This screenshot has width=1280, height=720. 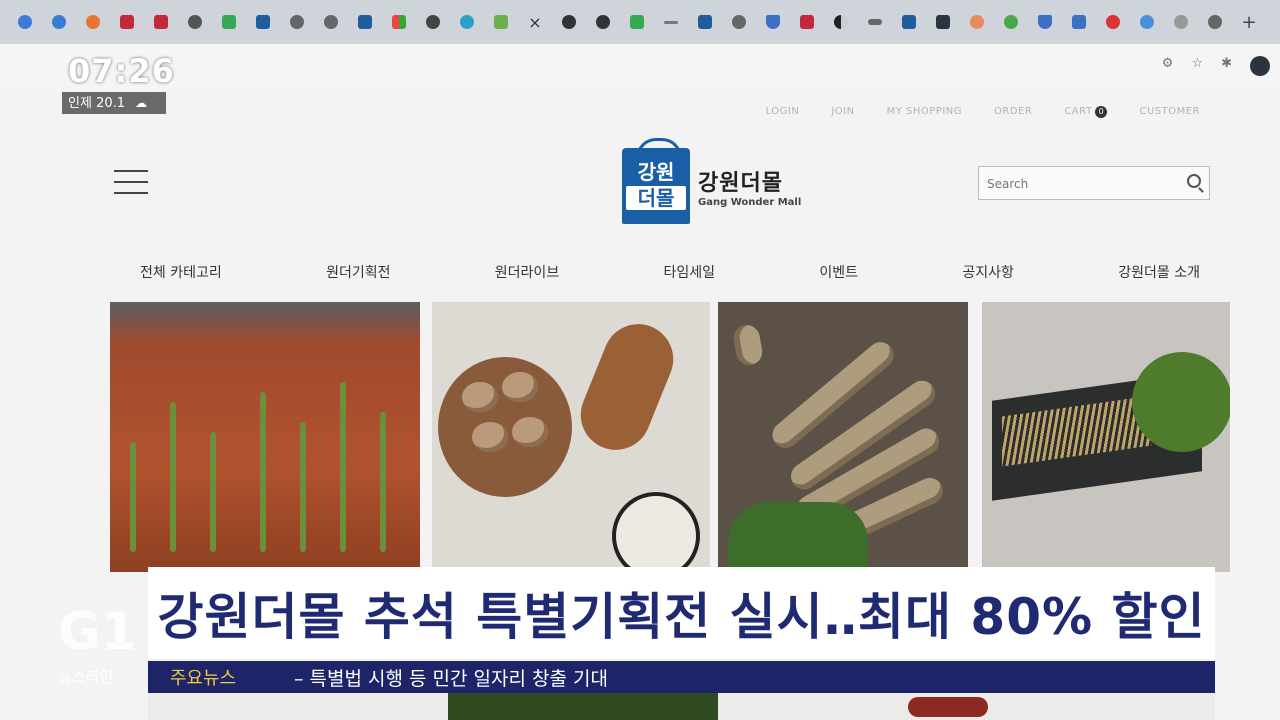 What do you see at coordinates (1159, 272) in the screenshot?
I see `nav-item-about: 강원더몰 소개` at bounding box center [1159, 272].